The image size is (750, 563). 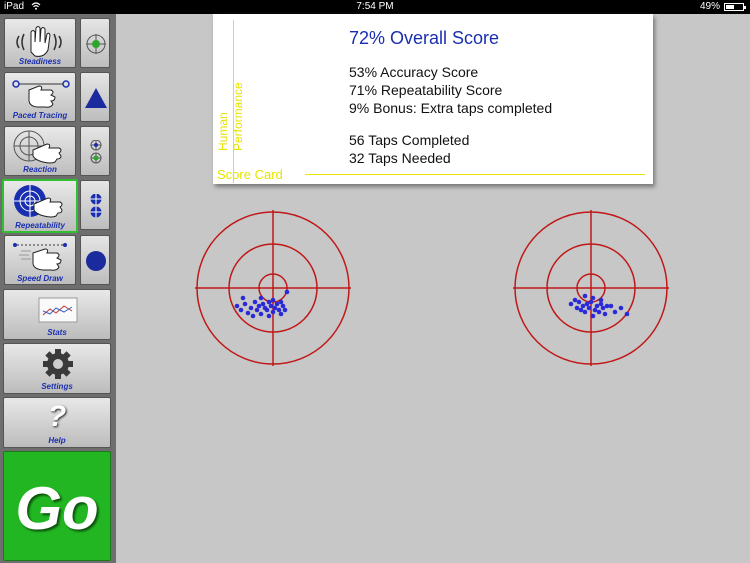 What do you see at coordinates (58, 364) in the screenshot?
I see `gear-icon` at bounding box center [58, 364].